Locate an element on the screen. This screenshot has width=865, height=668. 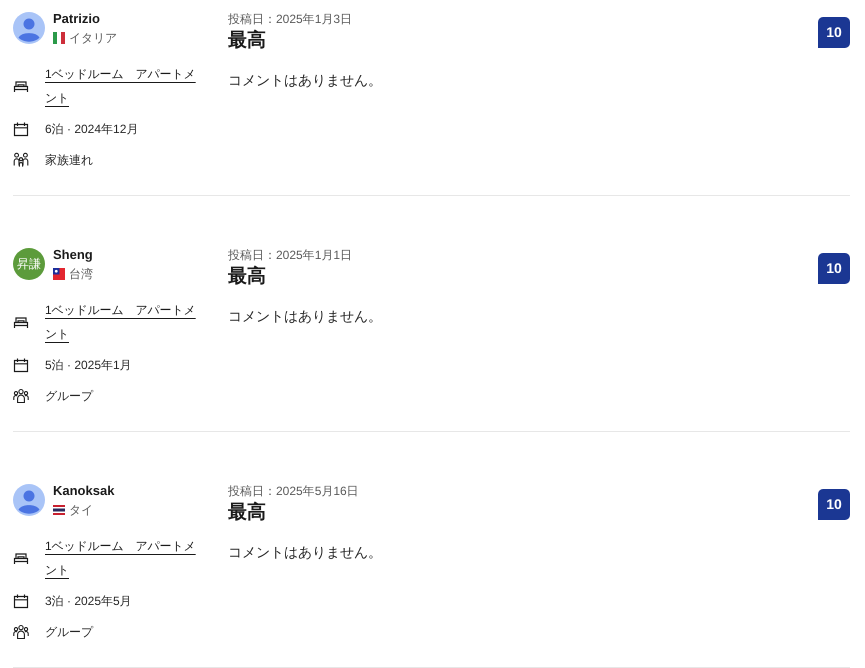
traveler-type: 家族連れ is located at coordinates (69, 160).